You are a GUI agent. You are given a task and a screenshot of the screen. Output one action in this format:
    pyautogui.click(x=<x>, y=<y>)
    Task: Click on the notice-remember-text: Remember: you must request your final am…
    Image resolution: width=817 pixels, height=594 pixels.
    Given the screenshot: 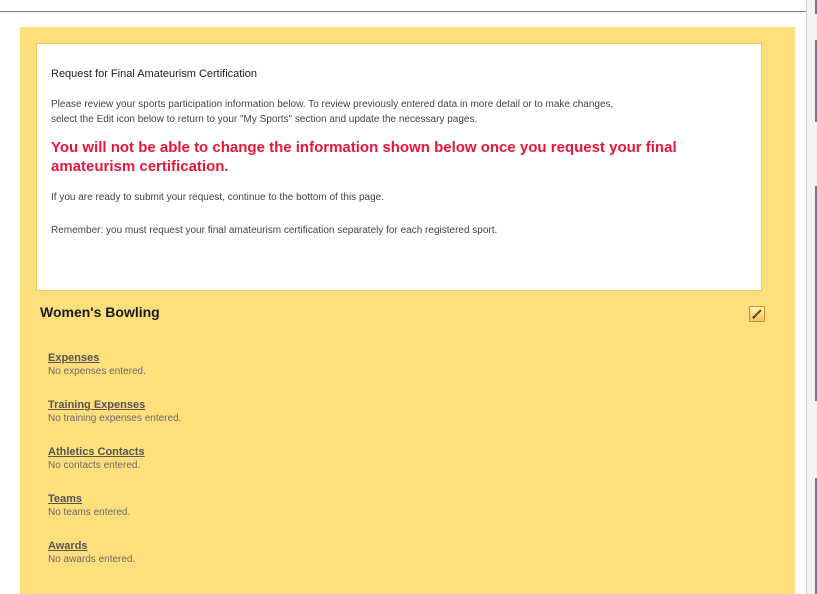 What is the action you would take?
    pyautogui.click(x=274, y=230)
    